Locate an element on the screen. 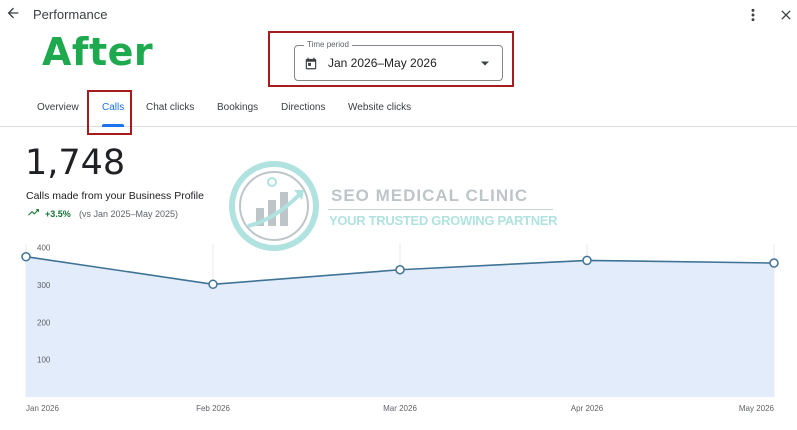 Image resolution: width=797 pixels, height=430 pixels. time-period-select: Time period Jan 2026–May 2026 is located at coordinates (398, 60).